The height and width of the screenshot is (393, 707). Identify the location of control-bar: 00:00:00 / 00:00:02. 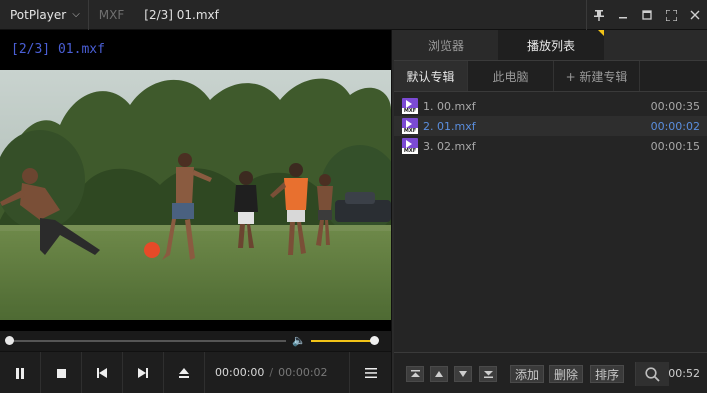
(195, 372).